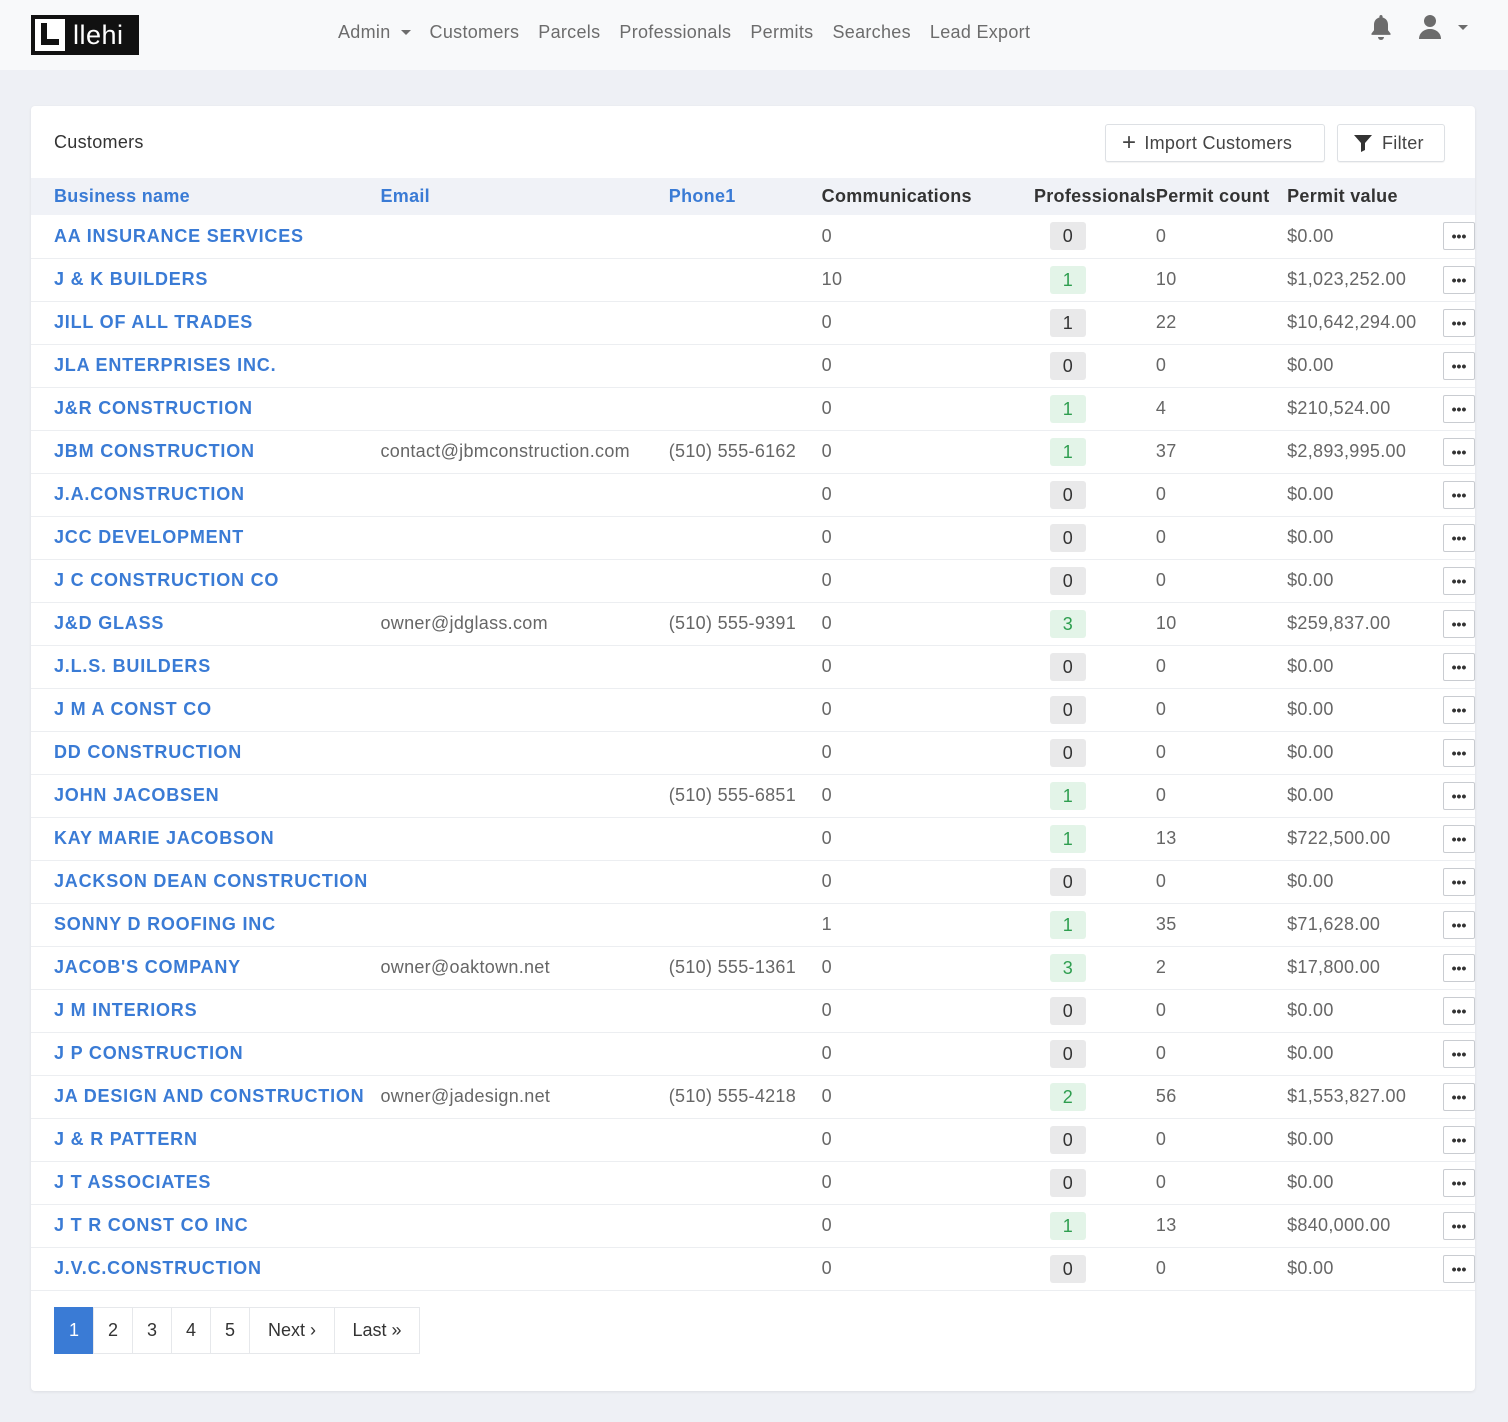  I want to click on business-name-link: J & K BUILDERS, so click(131, 279).